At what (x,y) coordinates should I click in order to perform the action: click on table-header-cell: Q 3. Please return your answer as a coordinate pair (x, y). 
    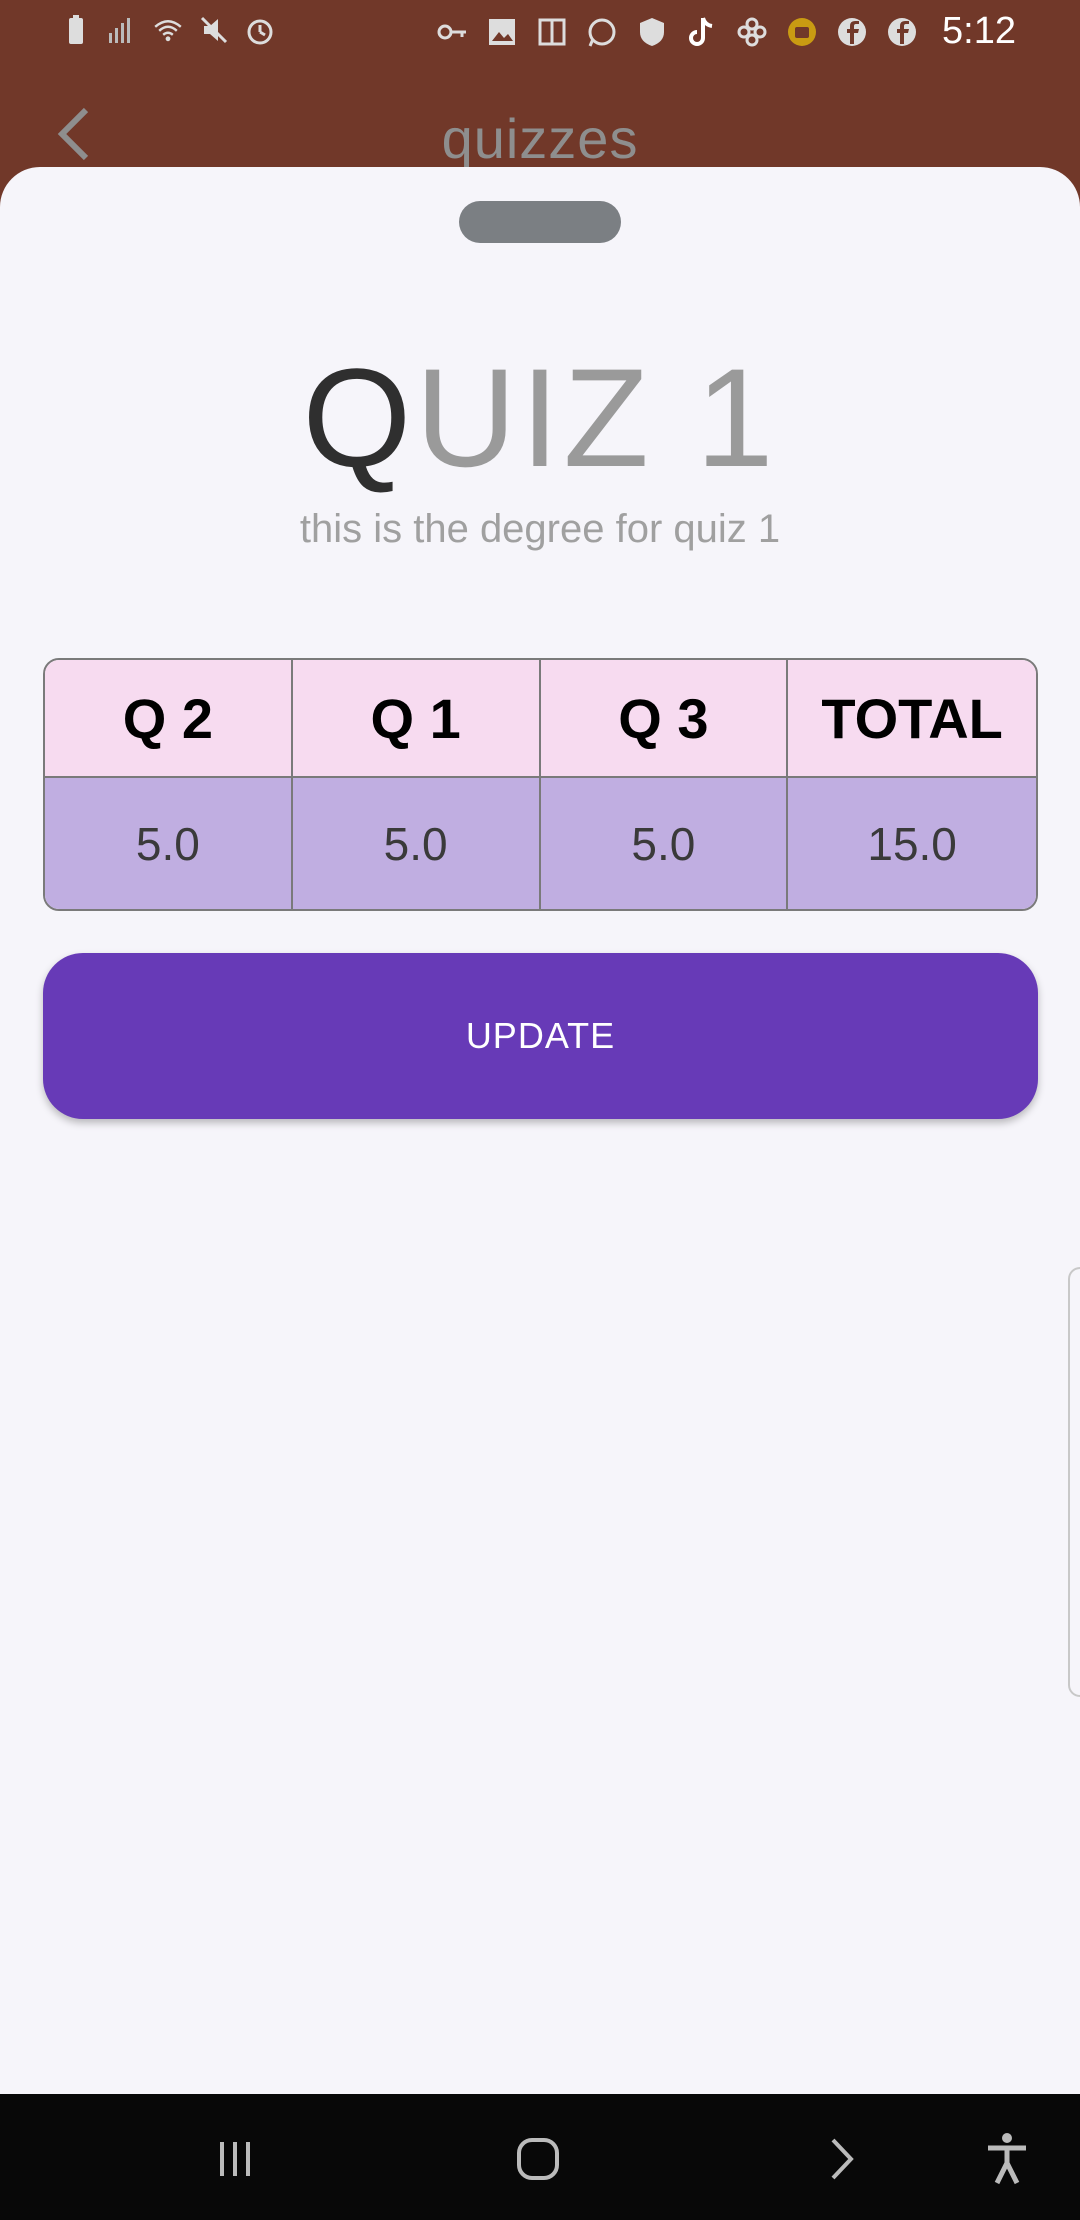
    Looking at the image, I should click on (664, 719).